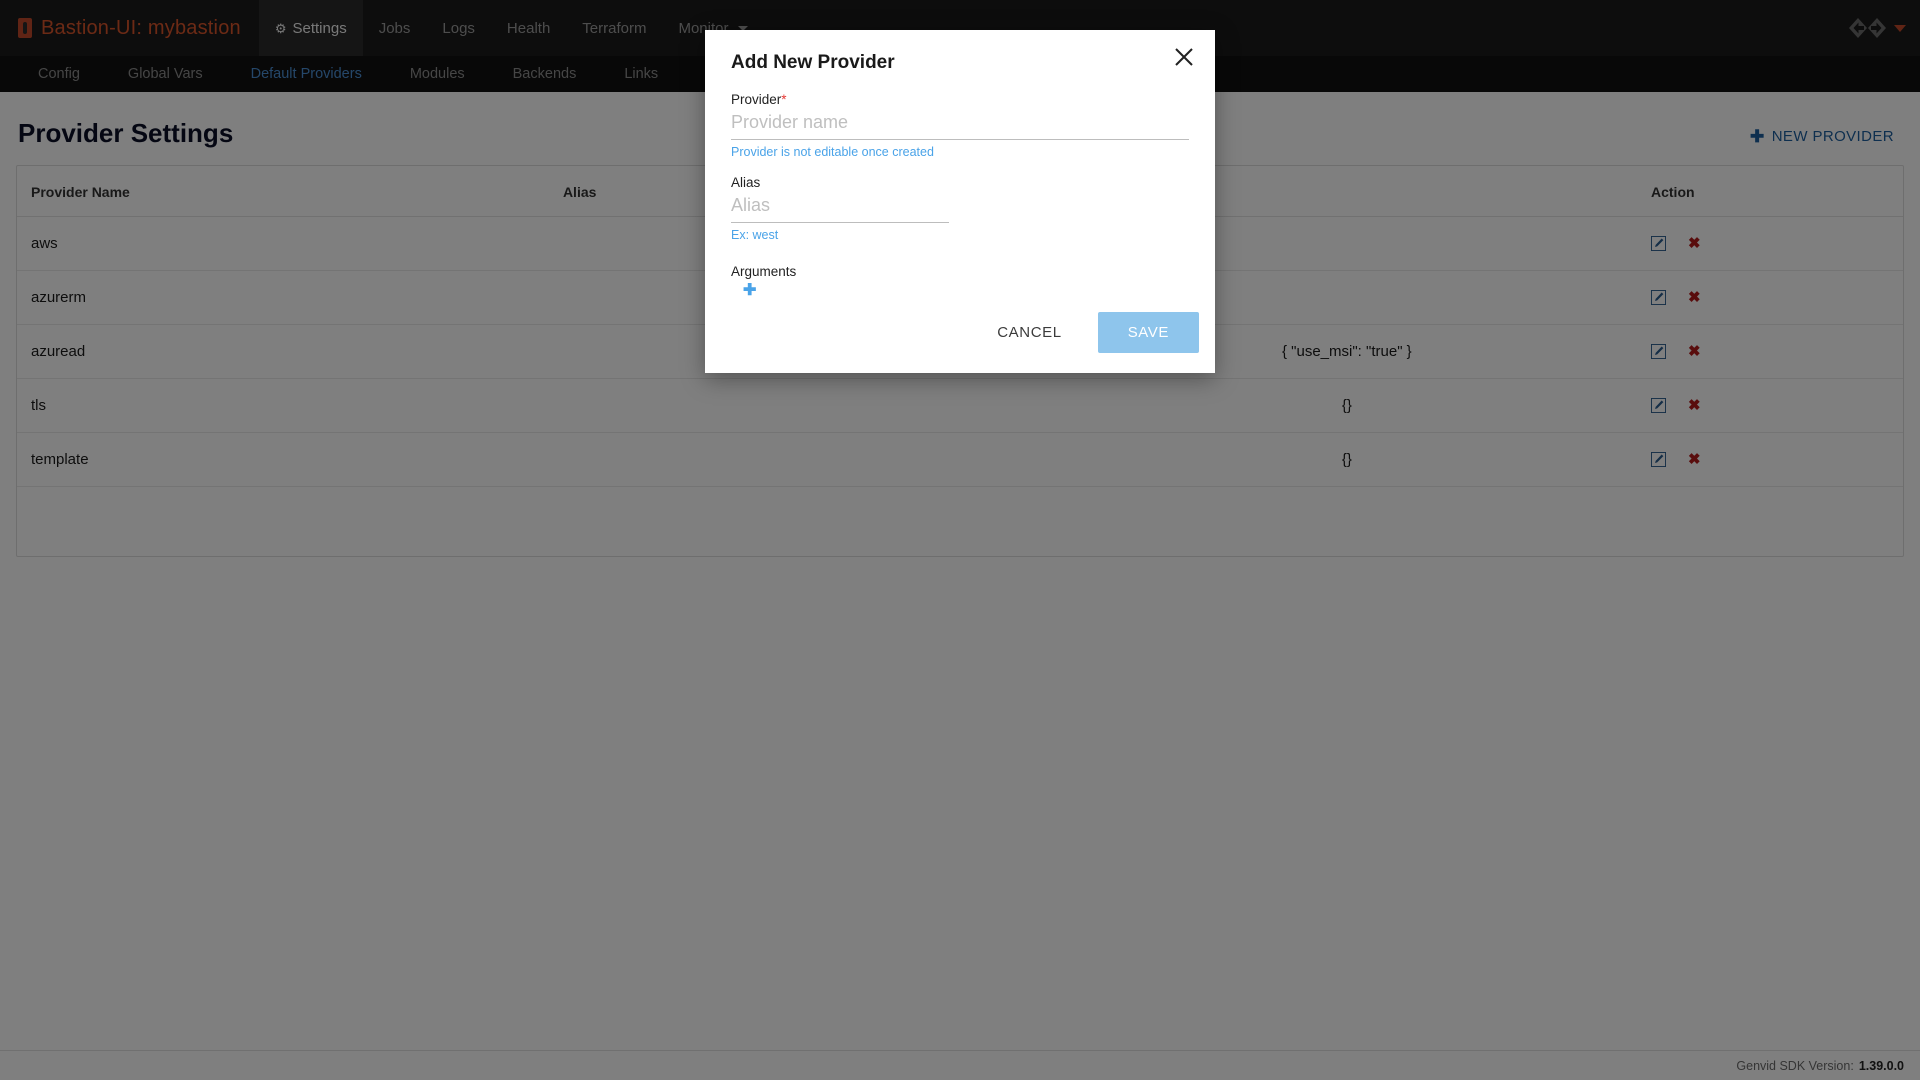 The width and height of the screenshot is (1920, 1080). I want to click on plus-icon: ✚, so click(750, 290).